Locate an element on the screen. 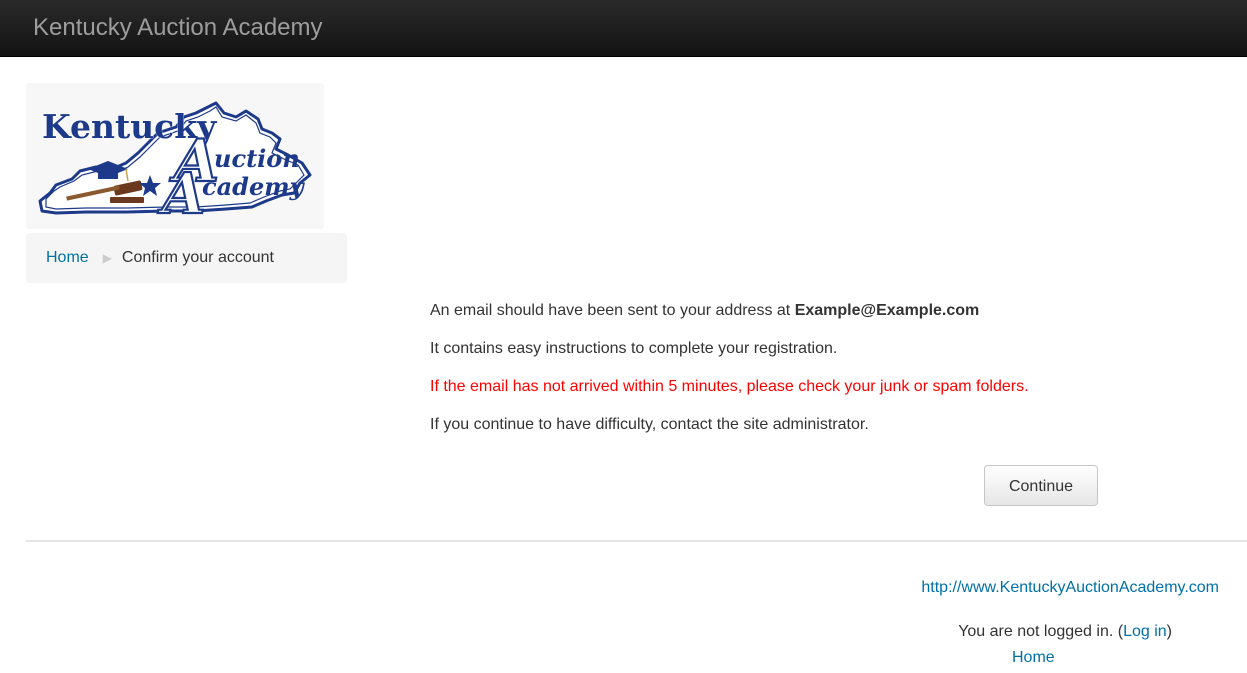 The width and height of the screenshot is (1247, 673). site-logo: Kentucky A uction A cademy is located at coordinates (175, 156).